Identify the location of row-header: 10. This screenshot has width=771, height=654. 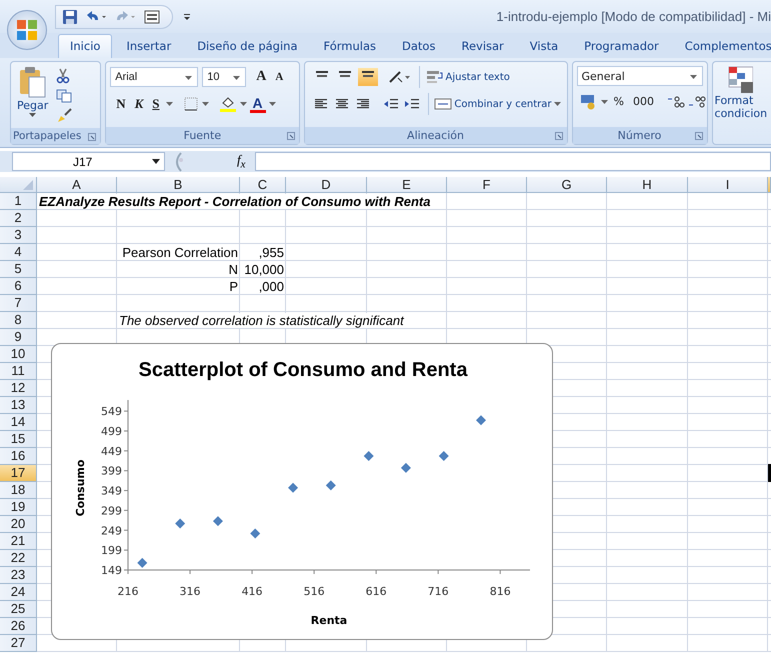
(18, 354).